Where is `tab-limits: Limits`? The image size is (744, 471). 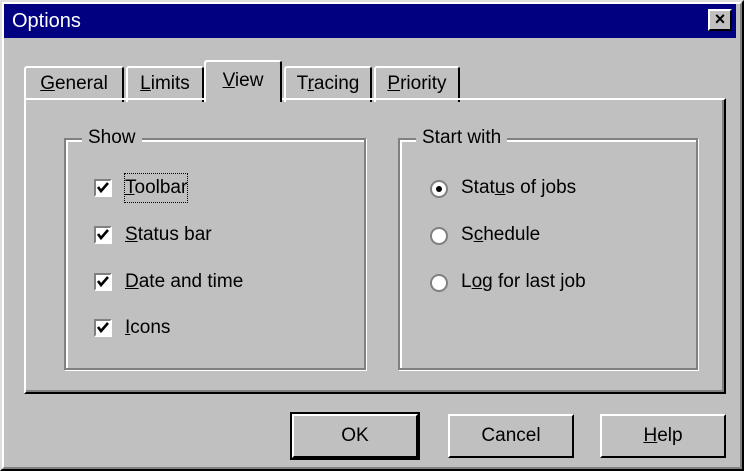 tab-limits: Limits is located at coordinates (165, 84).